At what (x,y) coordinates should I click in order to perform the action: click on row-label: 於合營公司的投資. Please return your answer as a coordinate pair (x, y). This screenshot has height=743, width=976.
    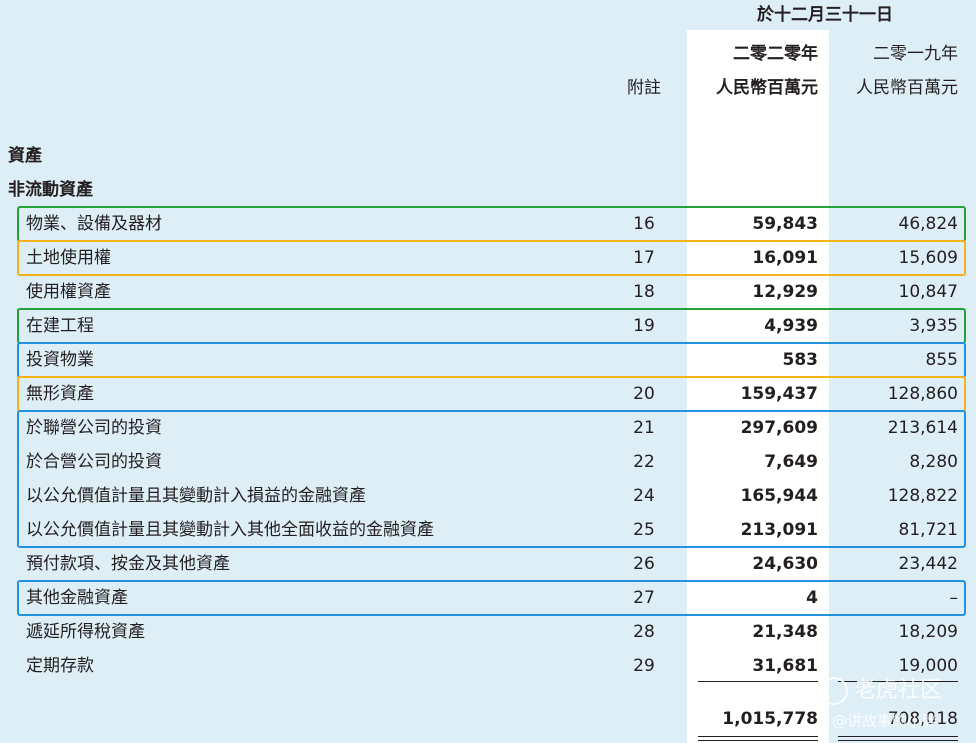
    Looking at the image, I should click on (94, 462).